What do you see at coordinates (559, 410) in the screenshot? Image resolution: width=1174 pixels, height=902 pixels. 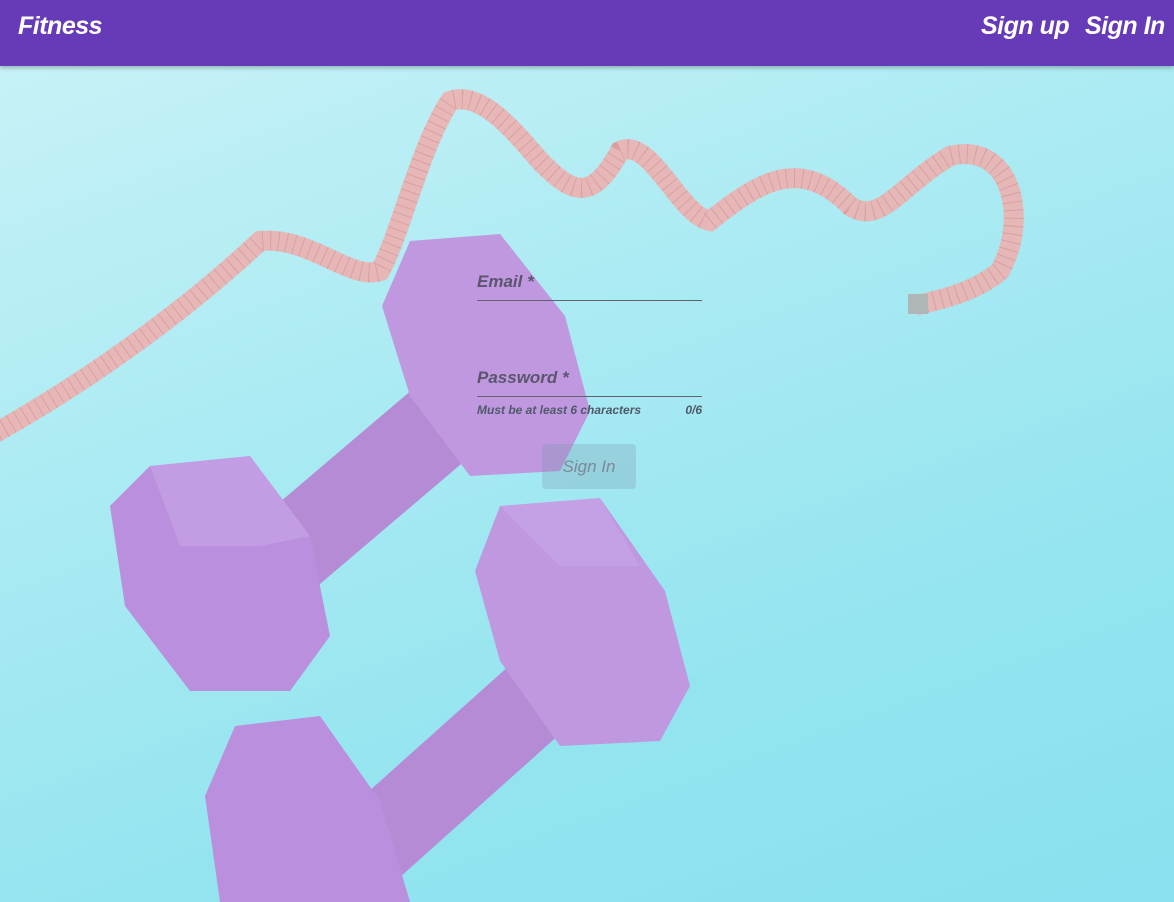 I see `password-hint: Must be at least 6 characters` at bounding box center [559, 410].